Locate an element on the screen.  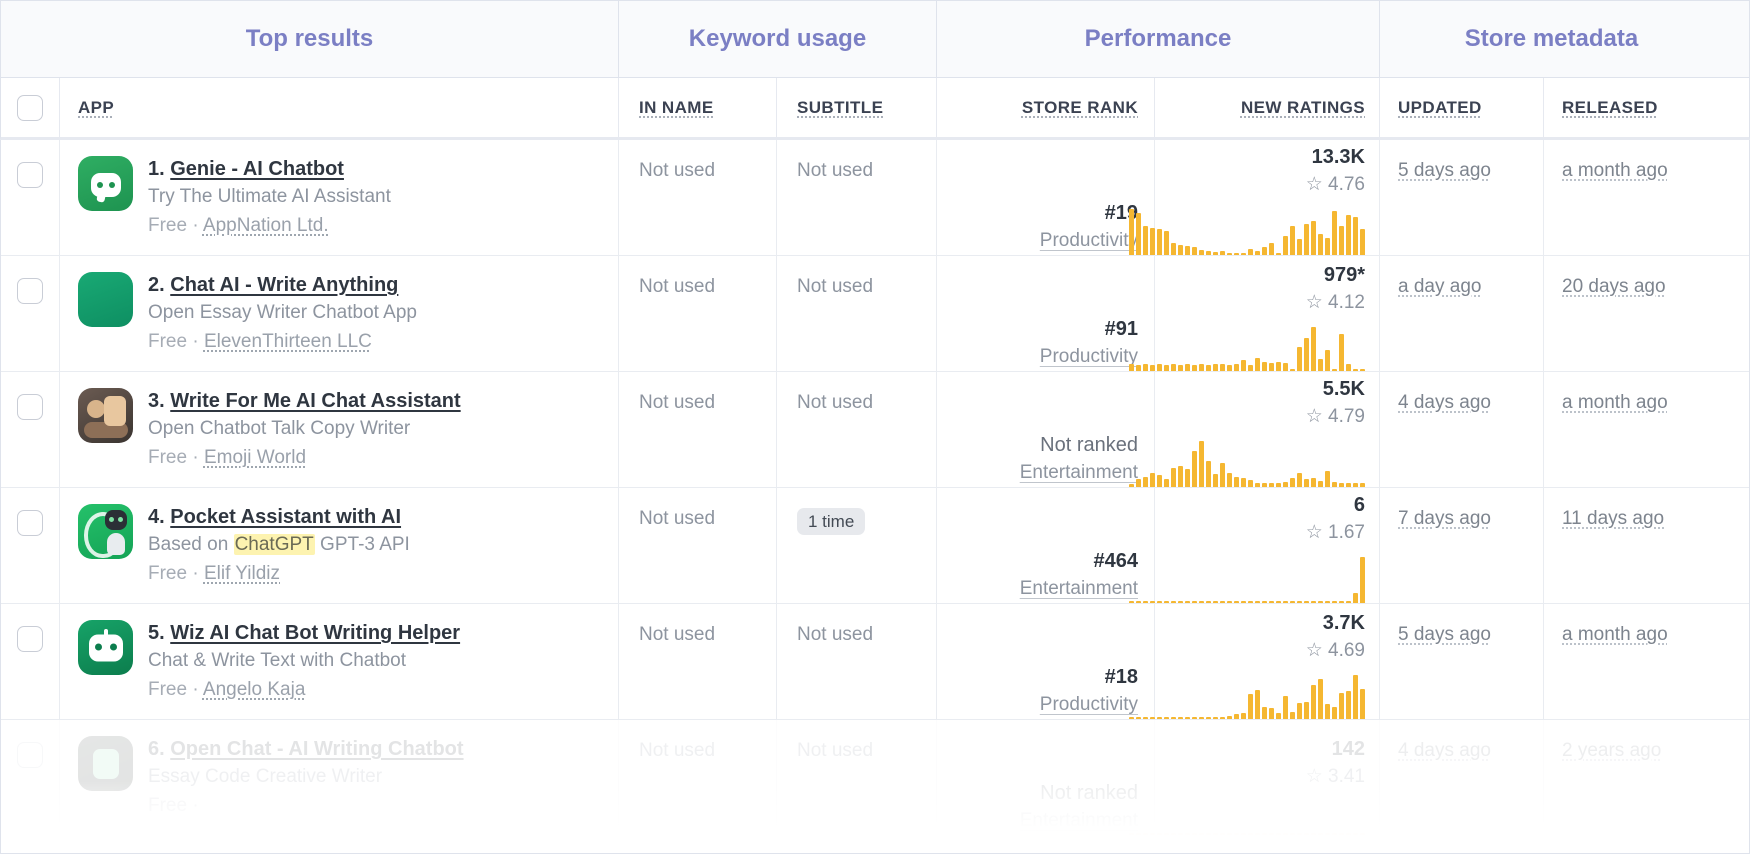
column-header-released: RELEASED is located at coordinates (1646, 107).